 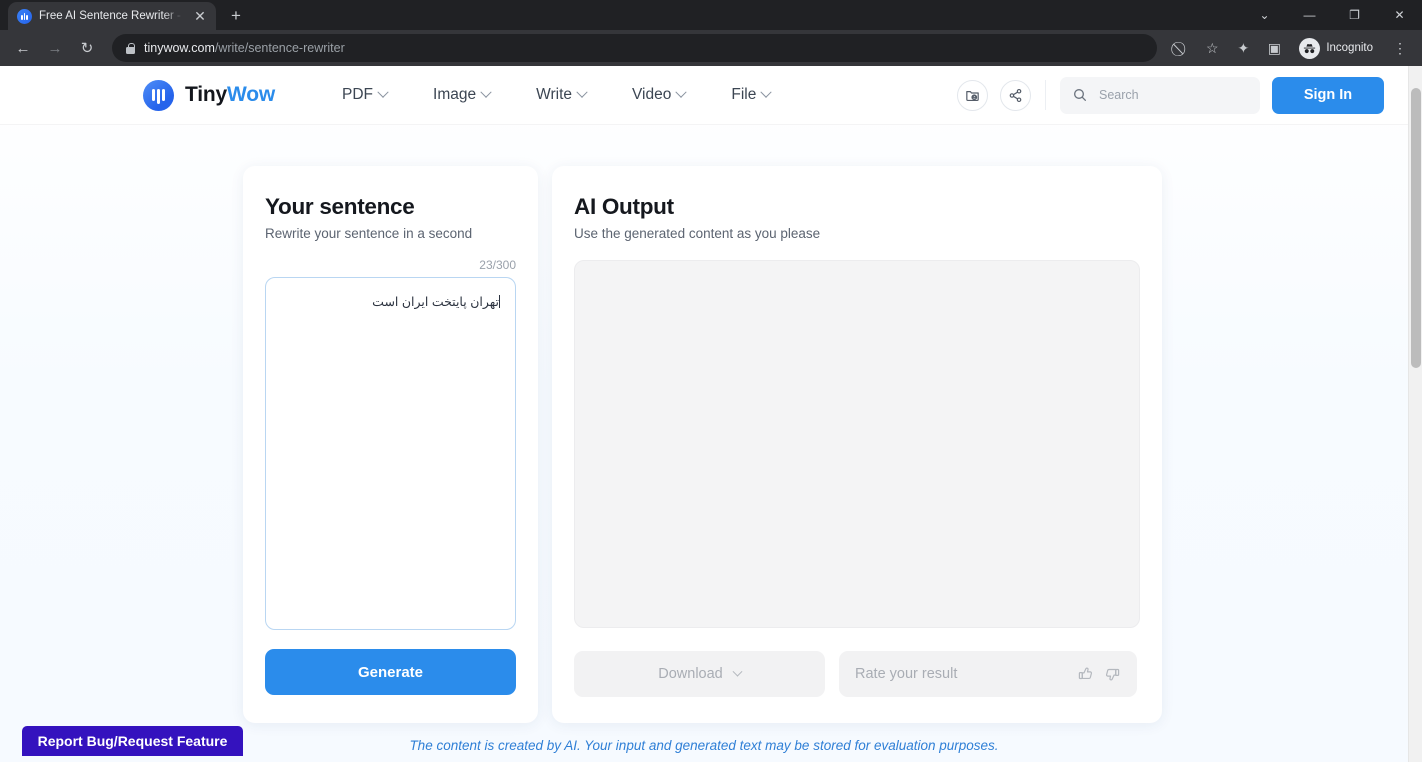 I want to click on brand-name-wow: Wow, so click(x=251, y=94).